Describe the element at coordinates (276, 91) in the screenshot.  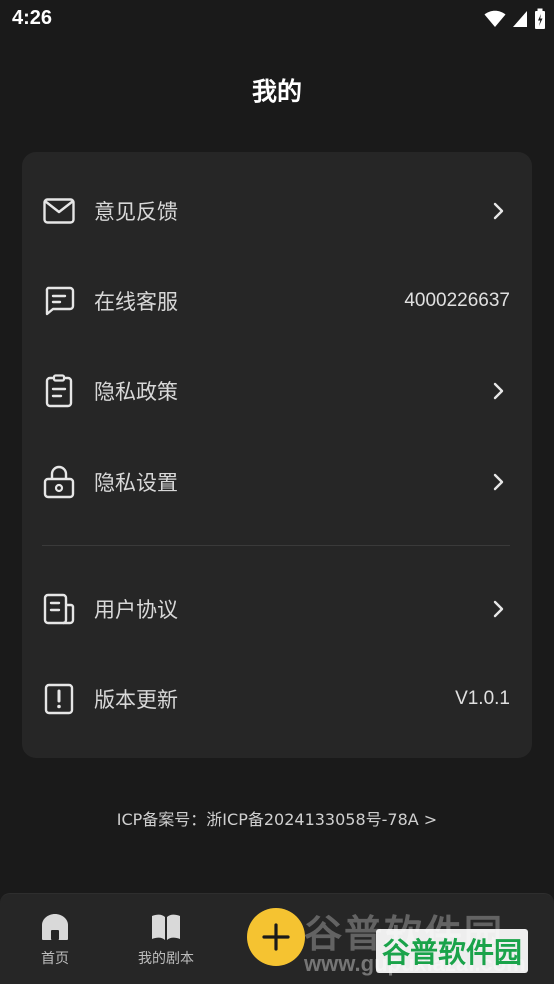
I see `page-title: 我的` at that location.